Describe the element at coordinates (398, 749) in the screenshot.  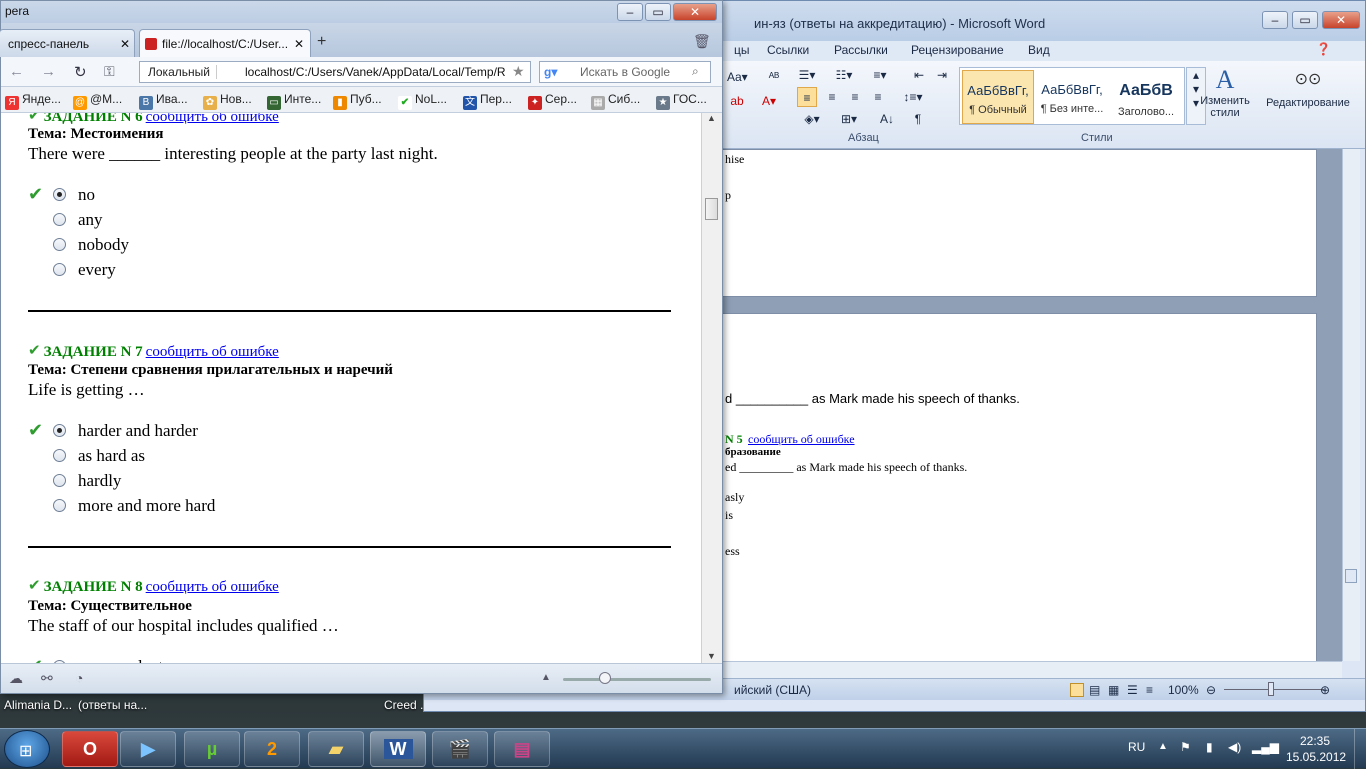
I see `taskbar-word: W` at that location.